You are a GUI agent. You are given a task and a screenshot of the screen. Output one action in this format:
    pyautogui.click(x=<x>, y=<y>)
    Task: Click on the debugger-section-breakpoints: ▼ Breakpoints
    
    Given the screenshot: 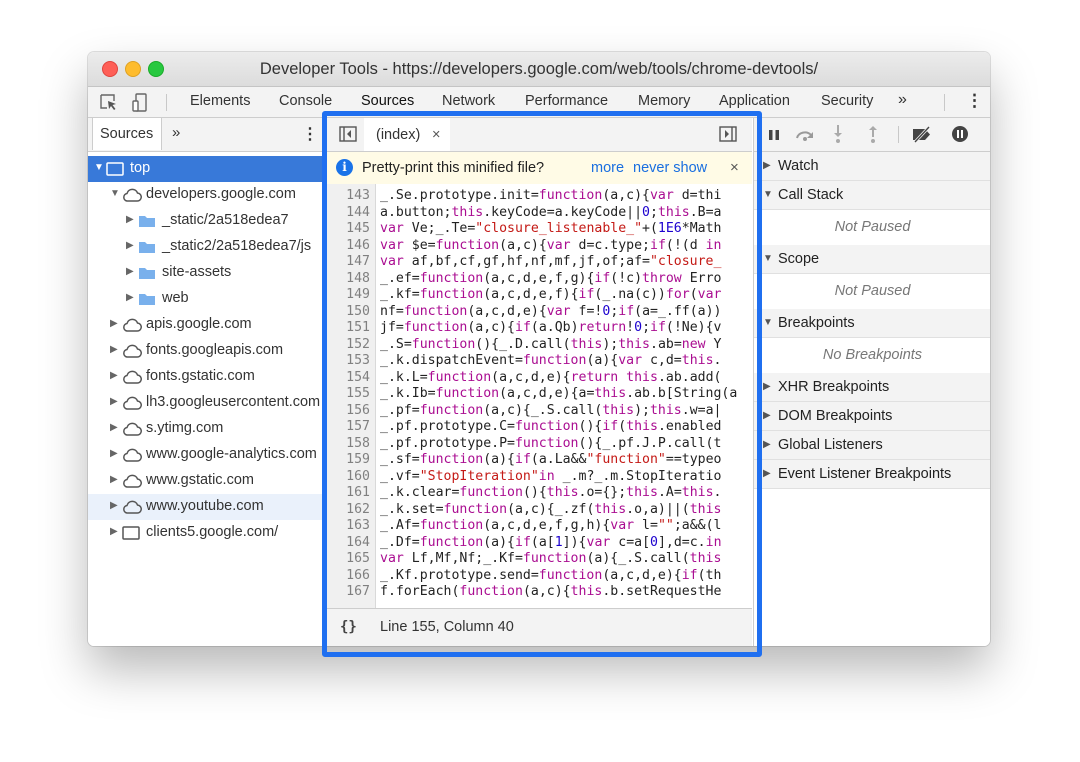 What is the action you would take?
    pyautogui.click(x=872, y=323)
    